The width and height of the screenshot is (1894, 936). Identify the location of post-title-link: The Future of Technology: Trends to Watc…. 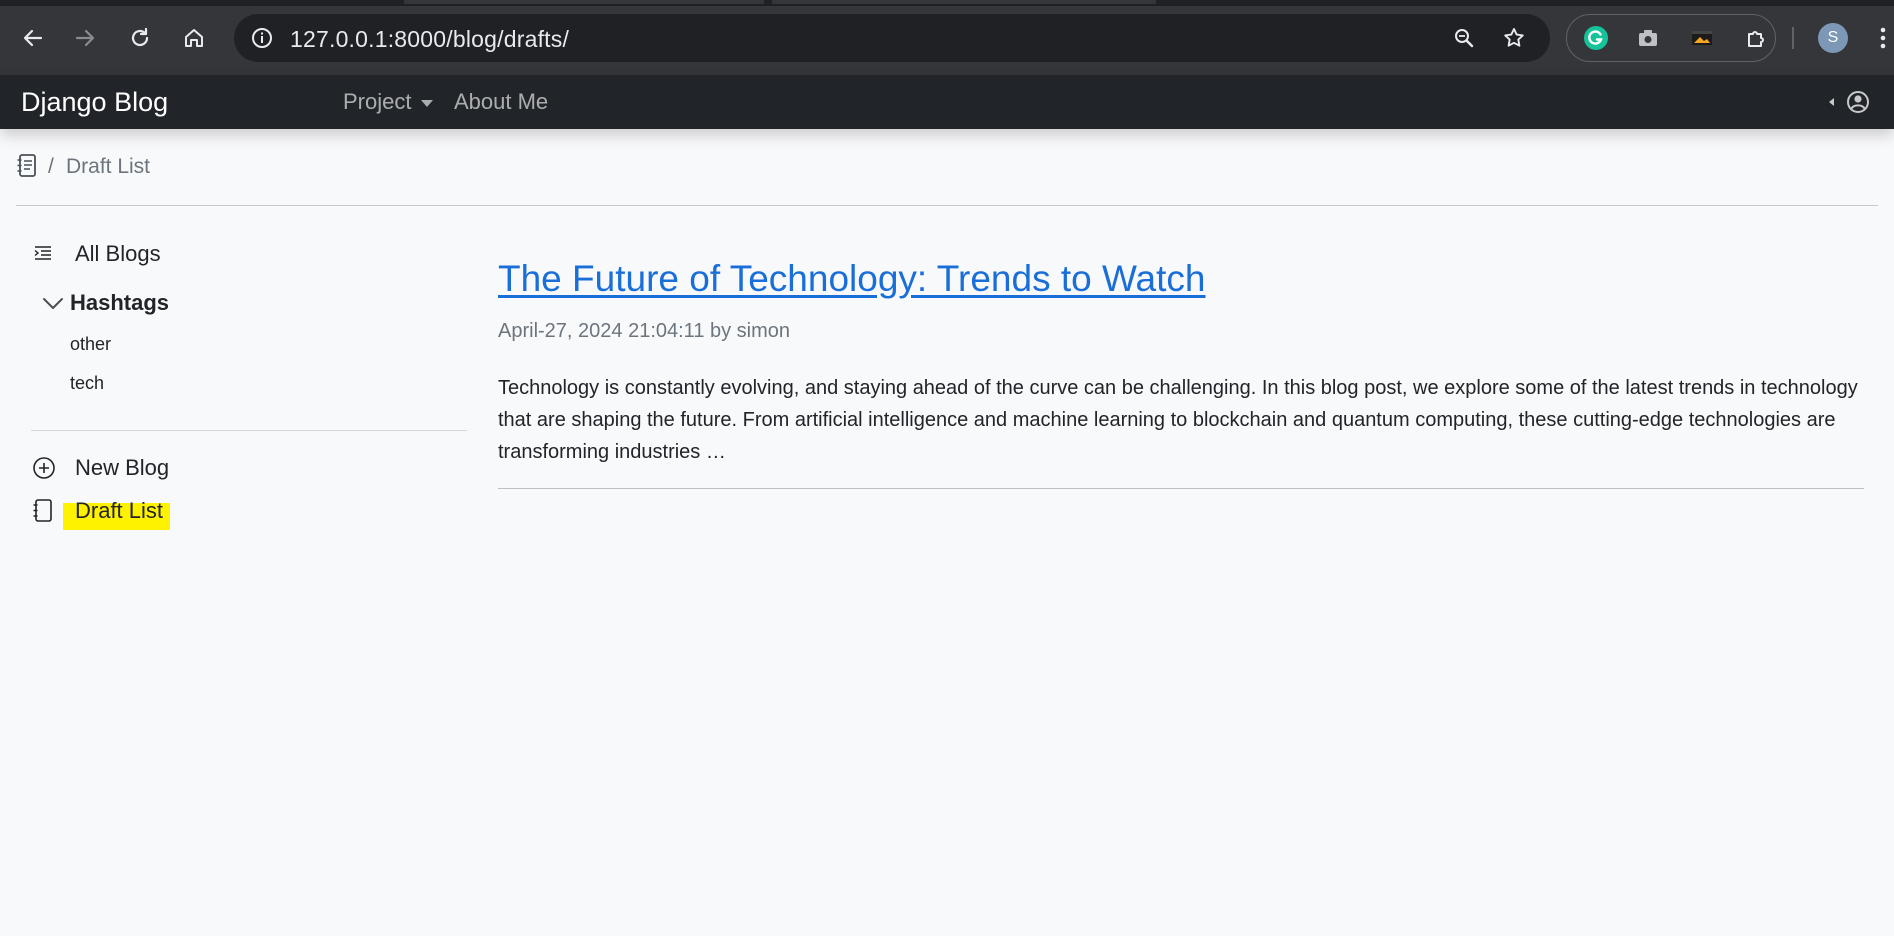
(851, 279).